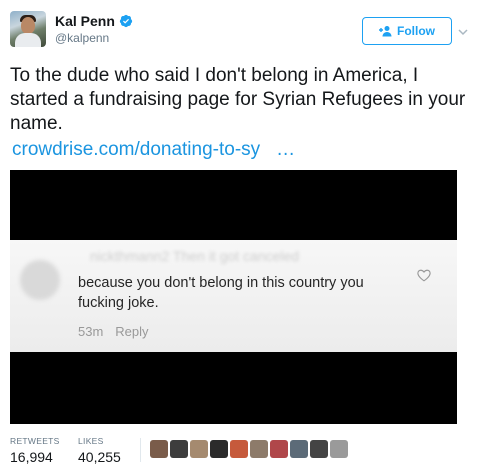  Describe the element at coordinates (136, 149) in the screenshot. I see `tweet-link-text: crowdrise.com/donating-to-sy` at that location.